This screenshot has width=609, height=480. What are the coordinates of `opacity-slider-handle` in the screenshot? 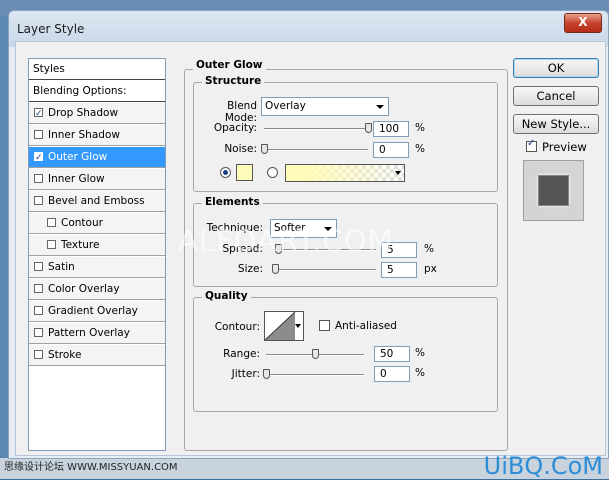 It's located at (368, 128).